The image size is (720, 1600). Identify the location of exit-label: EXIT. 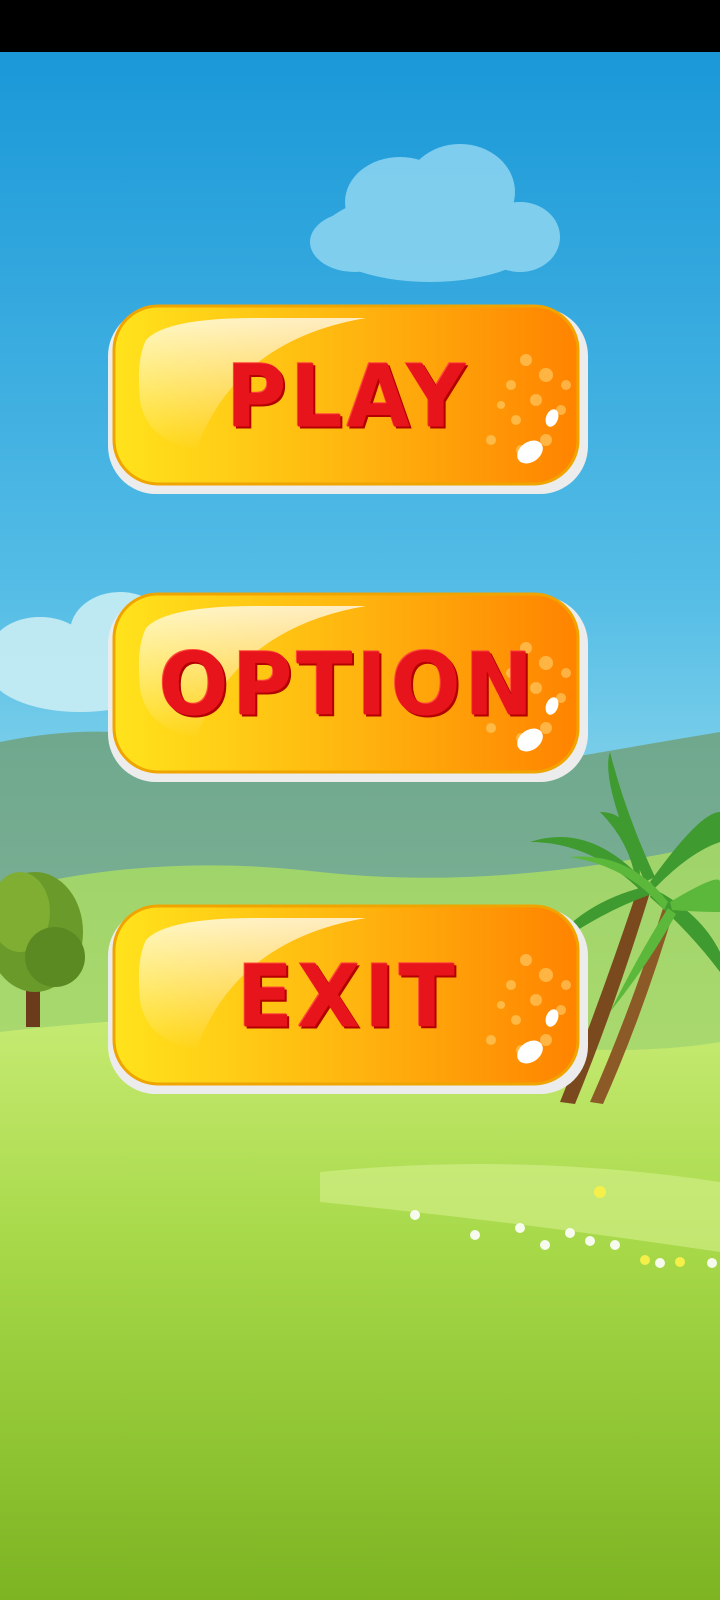
(348, 997).